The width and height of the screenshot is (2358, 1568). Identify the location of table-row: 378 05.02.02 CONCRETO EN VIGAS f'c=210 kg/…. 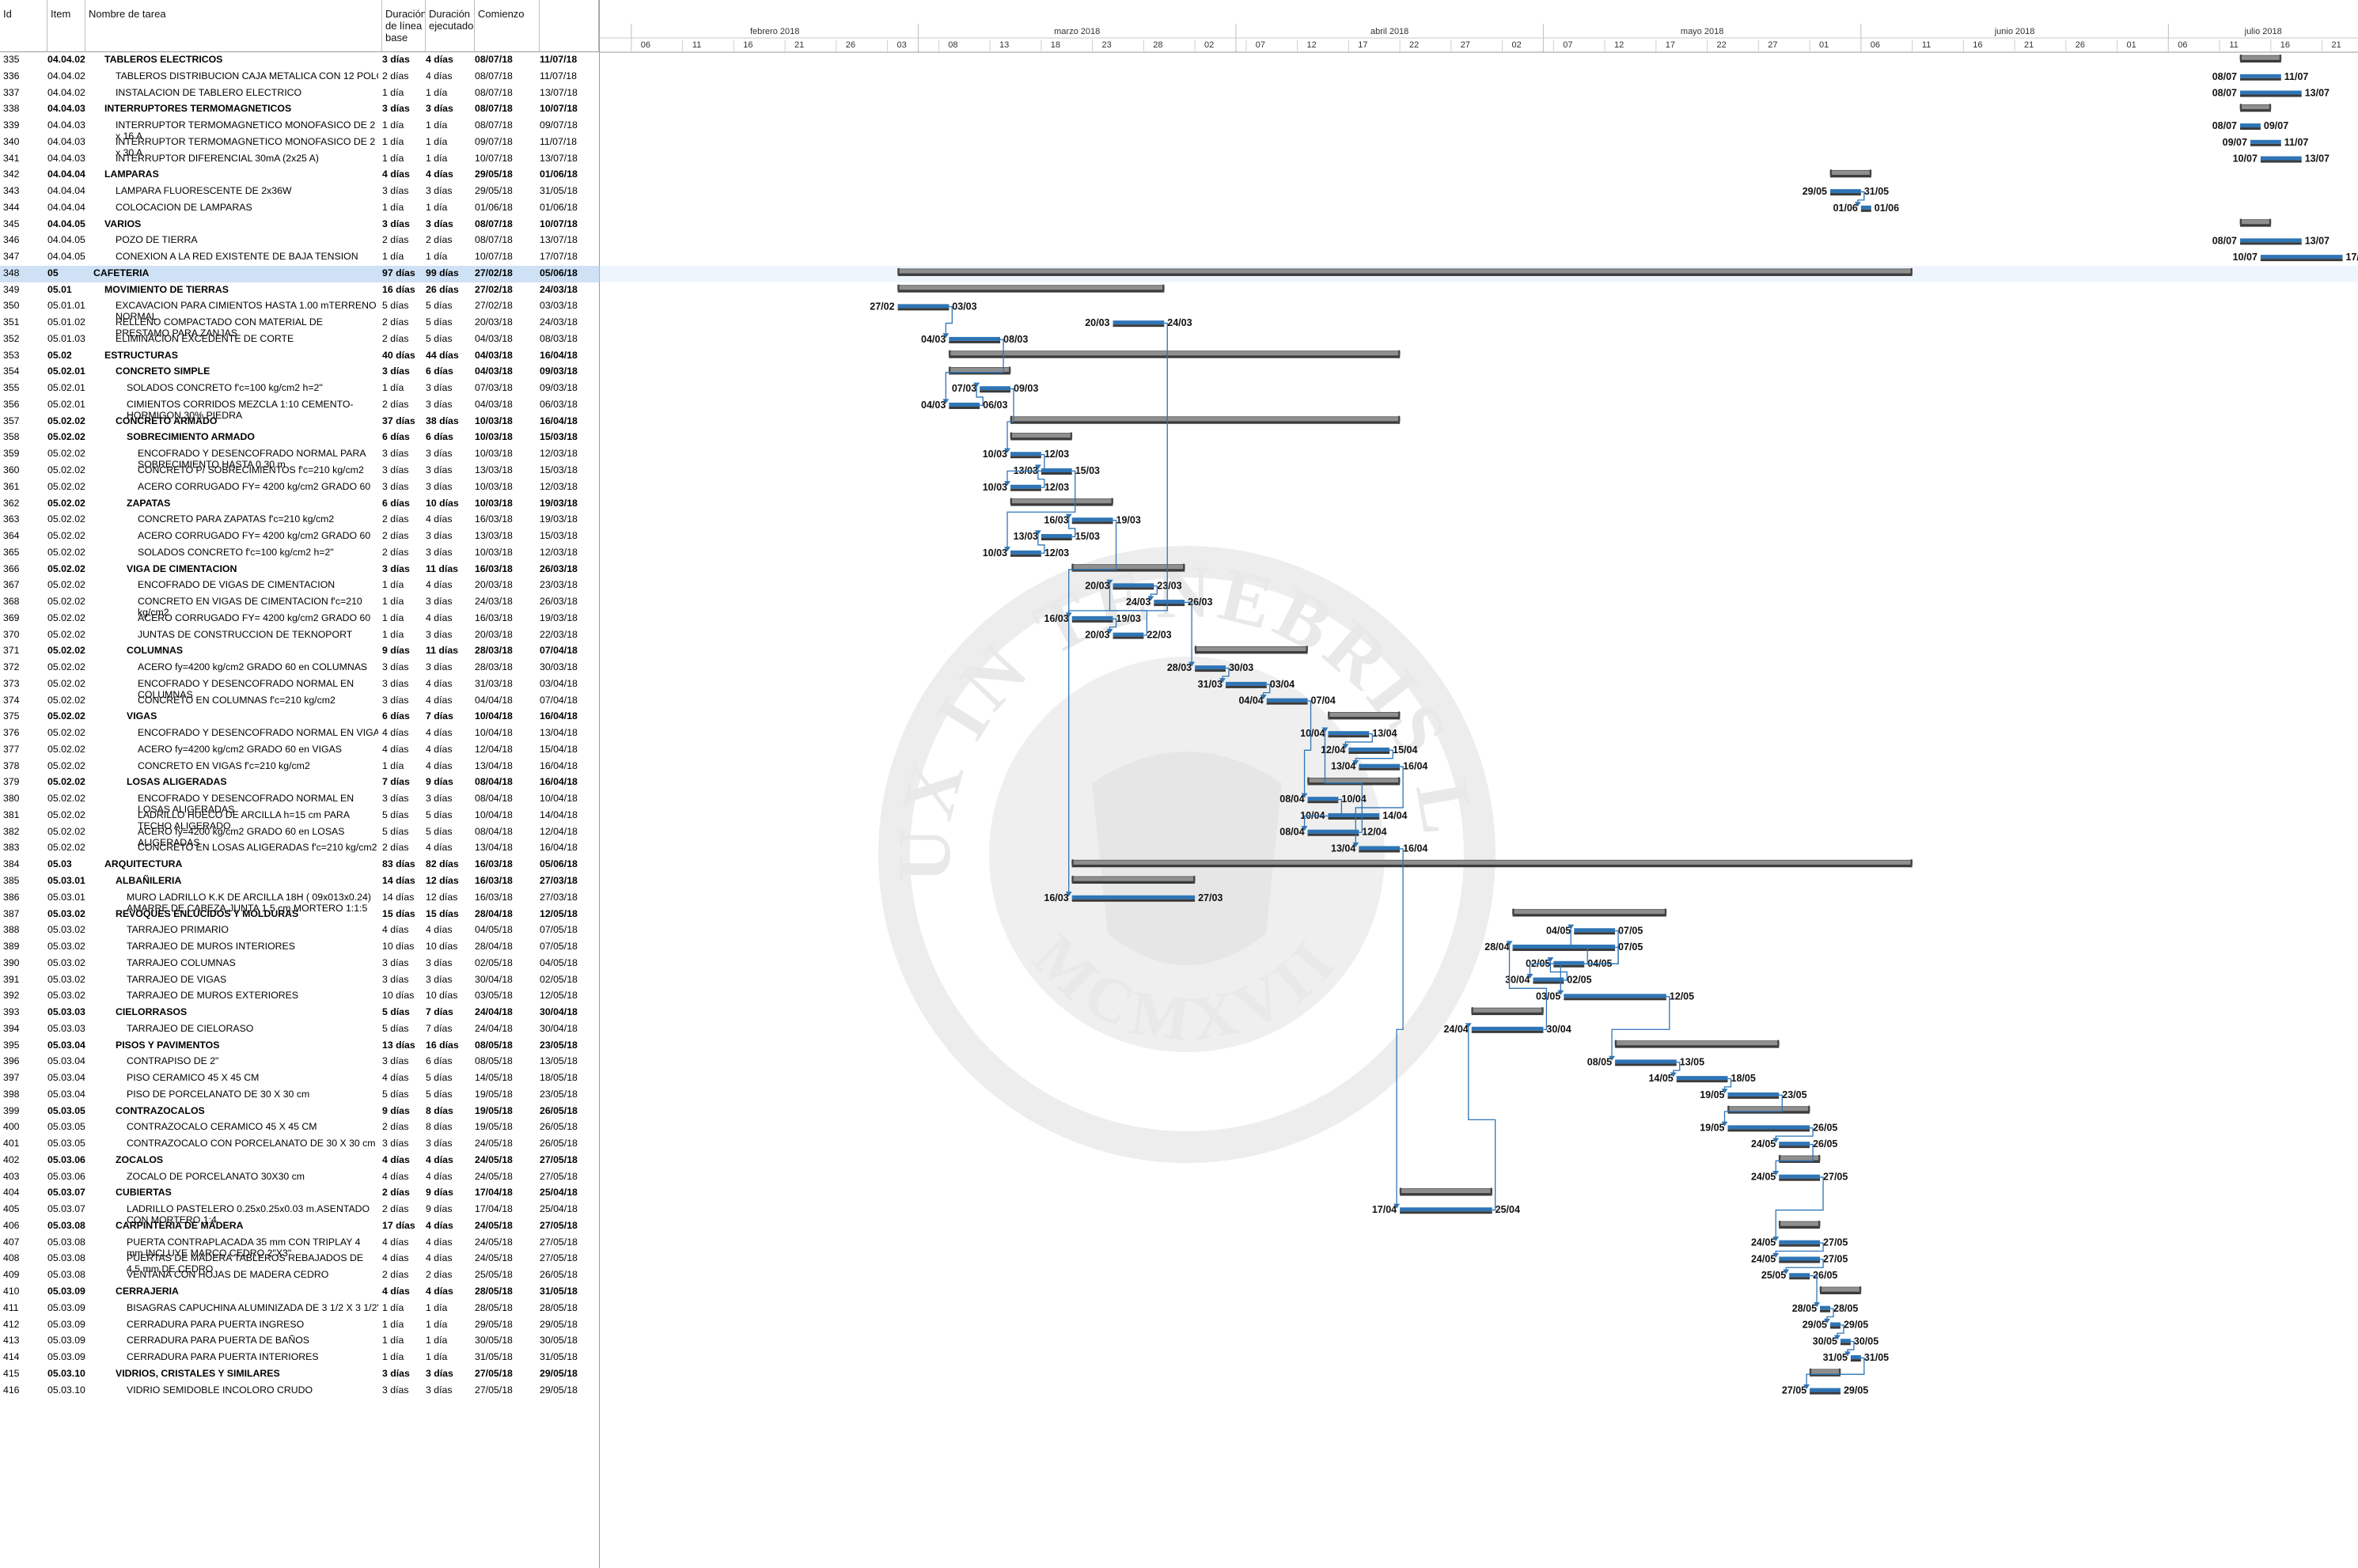
(299, 767).